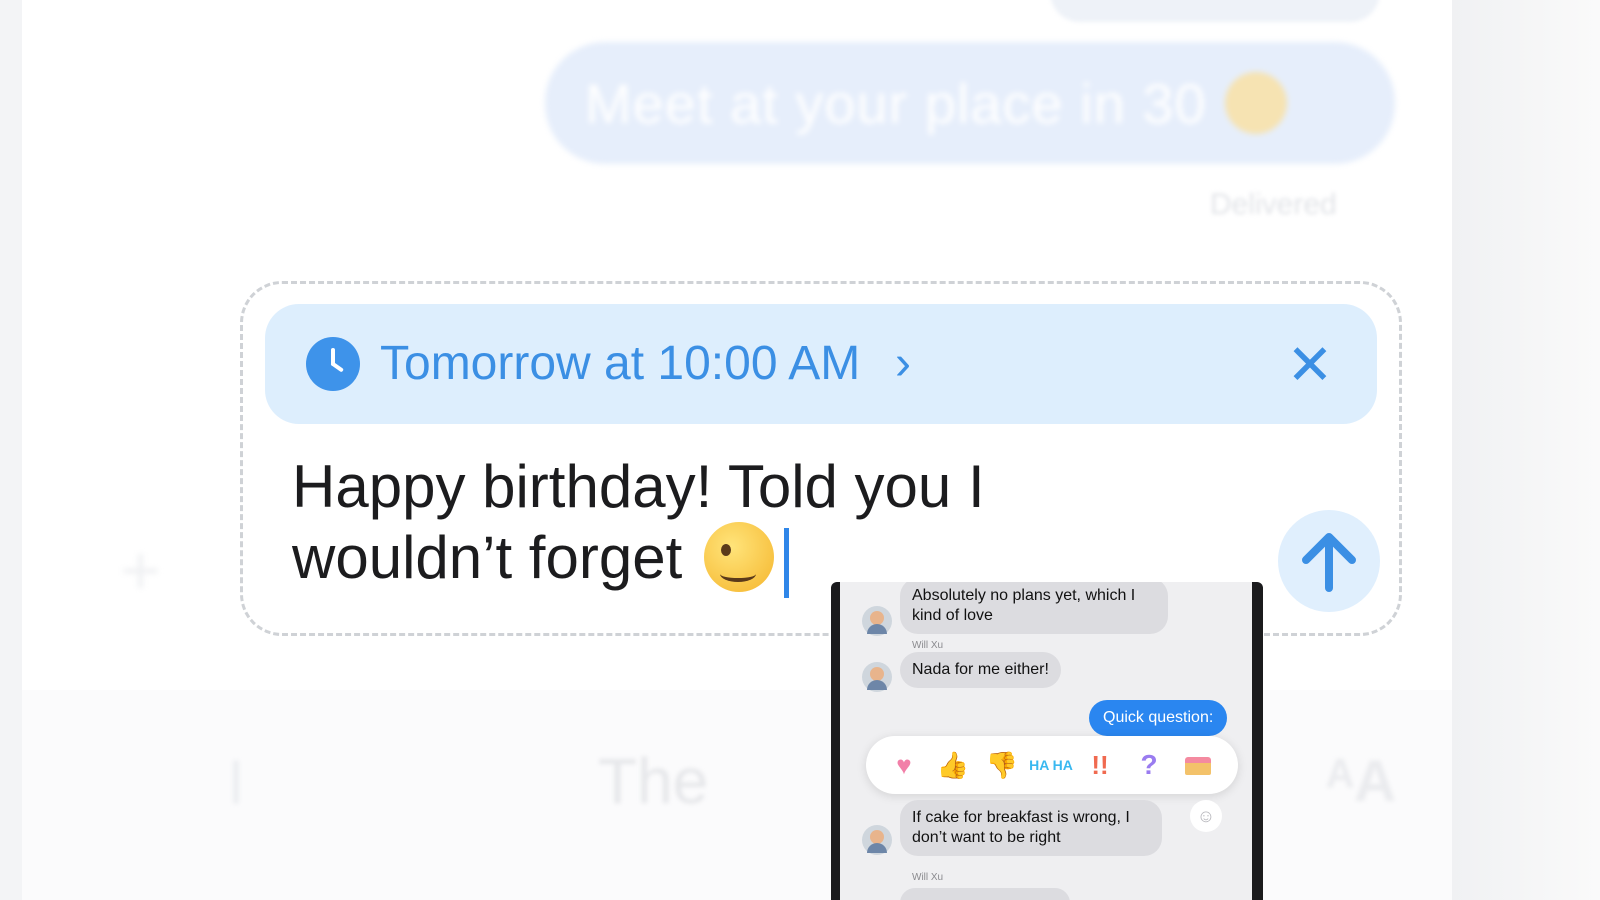 The width and height of the screenshot is (1600, 900). What do you see at coordinates (980, 670) in the screenshot?
I see `incoming-message: Nada for me either!` at bounding box center [980, 670].